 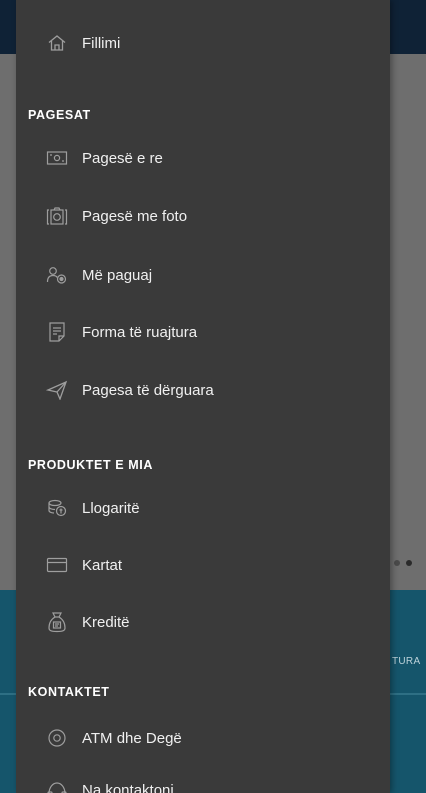 I want to click on drawer-item-new-payment: Pagesë e re, so click(x=203, y=158).